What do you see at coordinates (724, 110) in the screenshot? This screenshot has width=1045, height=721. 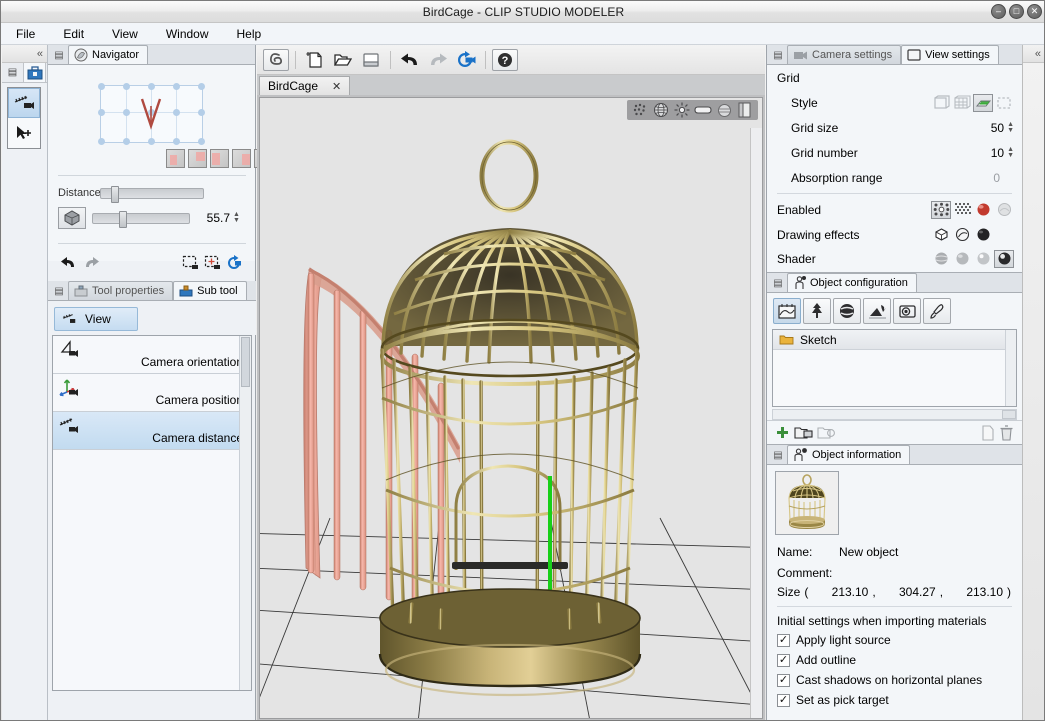 I see `disc-icon` at bounding box center [724, 110].